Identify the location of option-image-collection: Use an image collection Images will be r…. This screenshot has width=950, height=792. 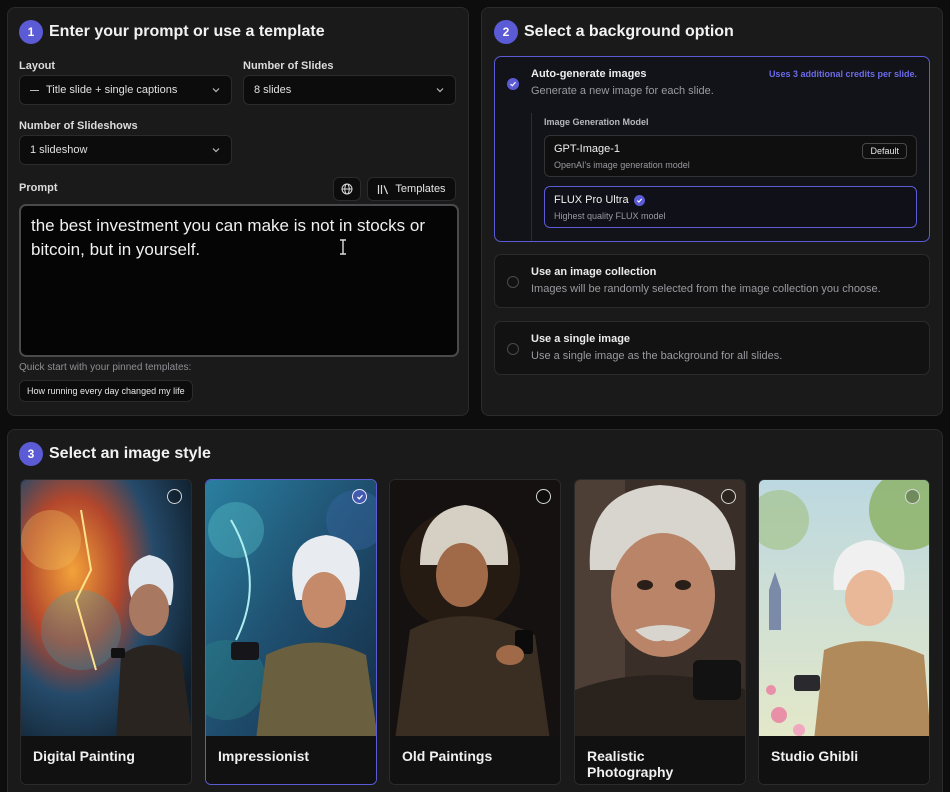
(712, 281).